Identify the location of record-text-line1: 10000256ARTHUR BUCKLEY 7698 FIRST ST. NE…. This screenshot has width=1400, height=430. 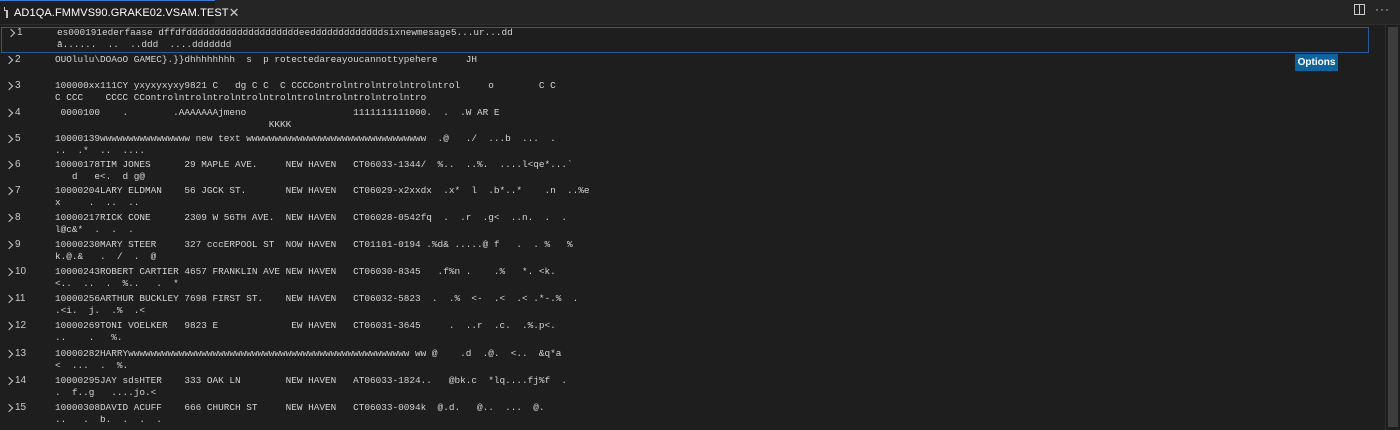
(316, 299).